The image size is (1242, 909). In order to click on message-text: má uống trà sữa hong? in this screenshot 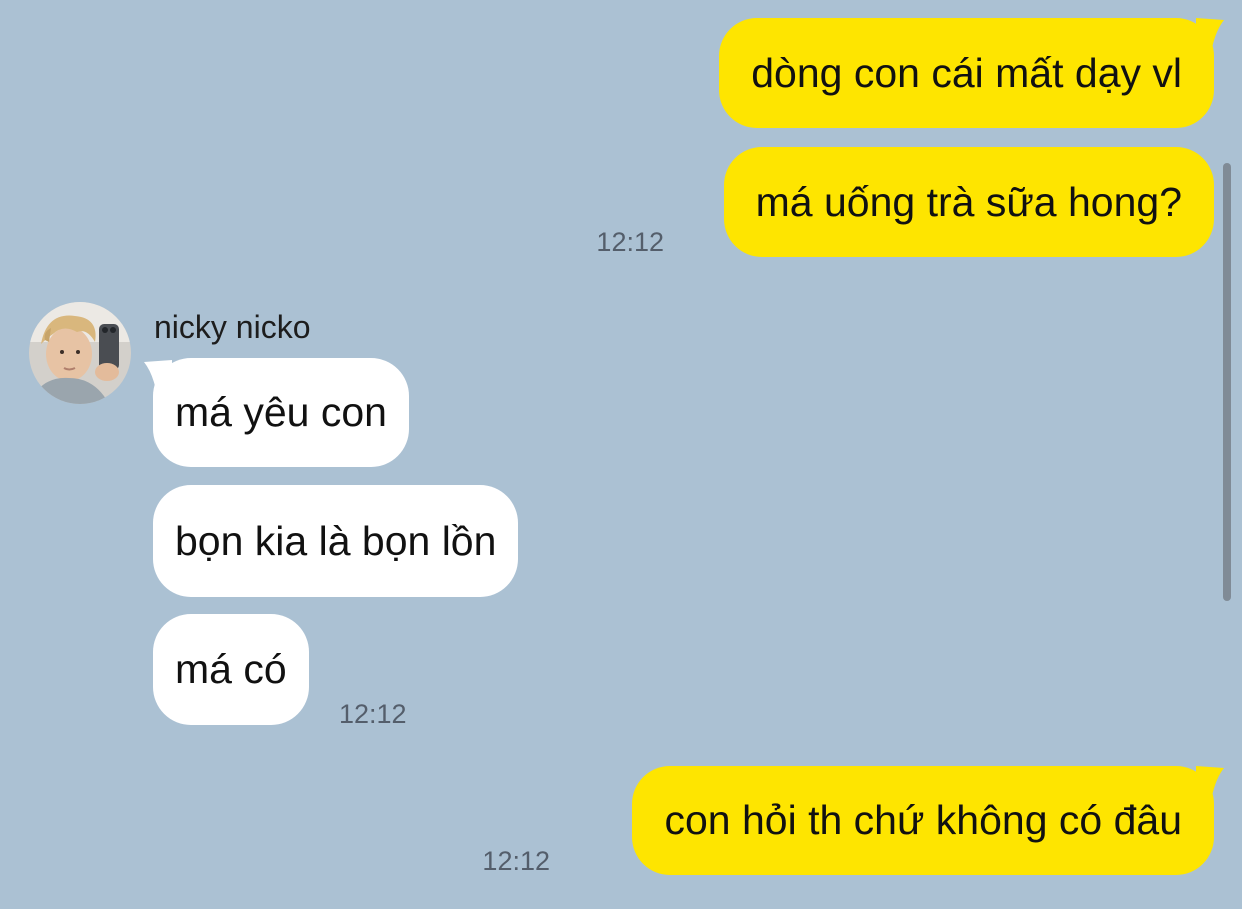, I will do `click(968, 201)`.